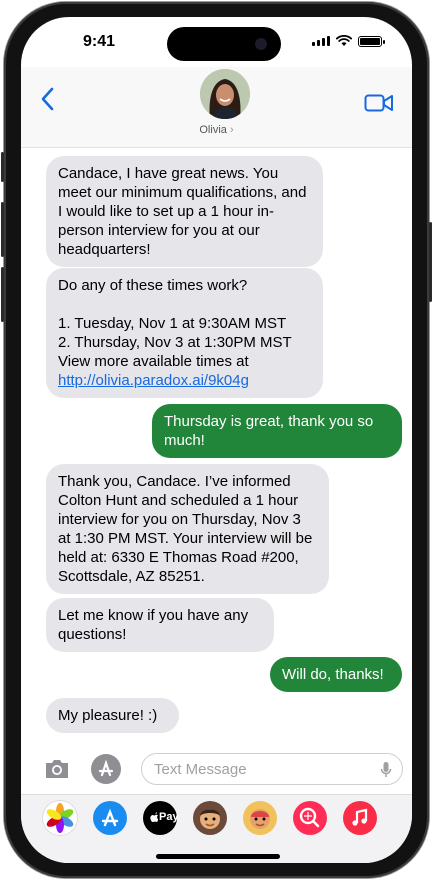  Describe the element at coordinates (310, 818) in the screenshot. I see `web-images-icon` at that location.